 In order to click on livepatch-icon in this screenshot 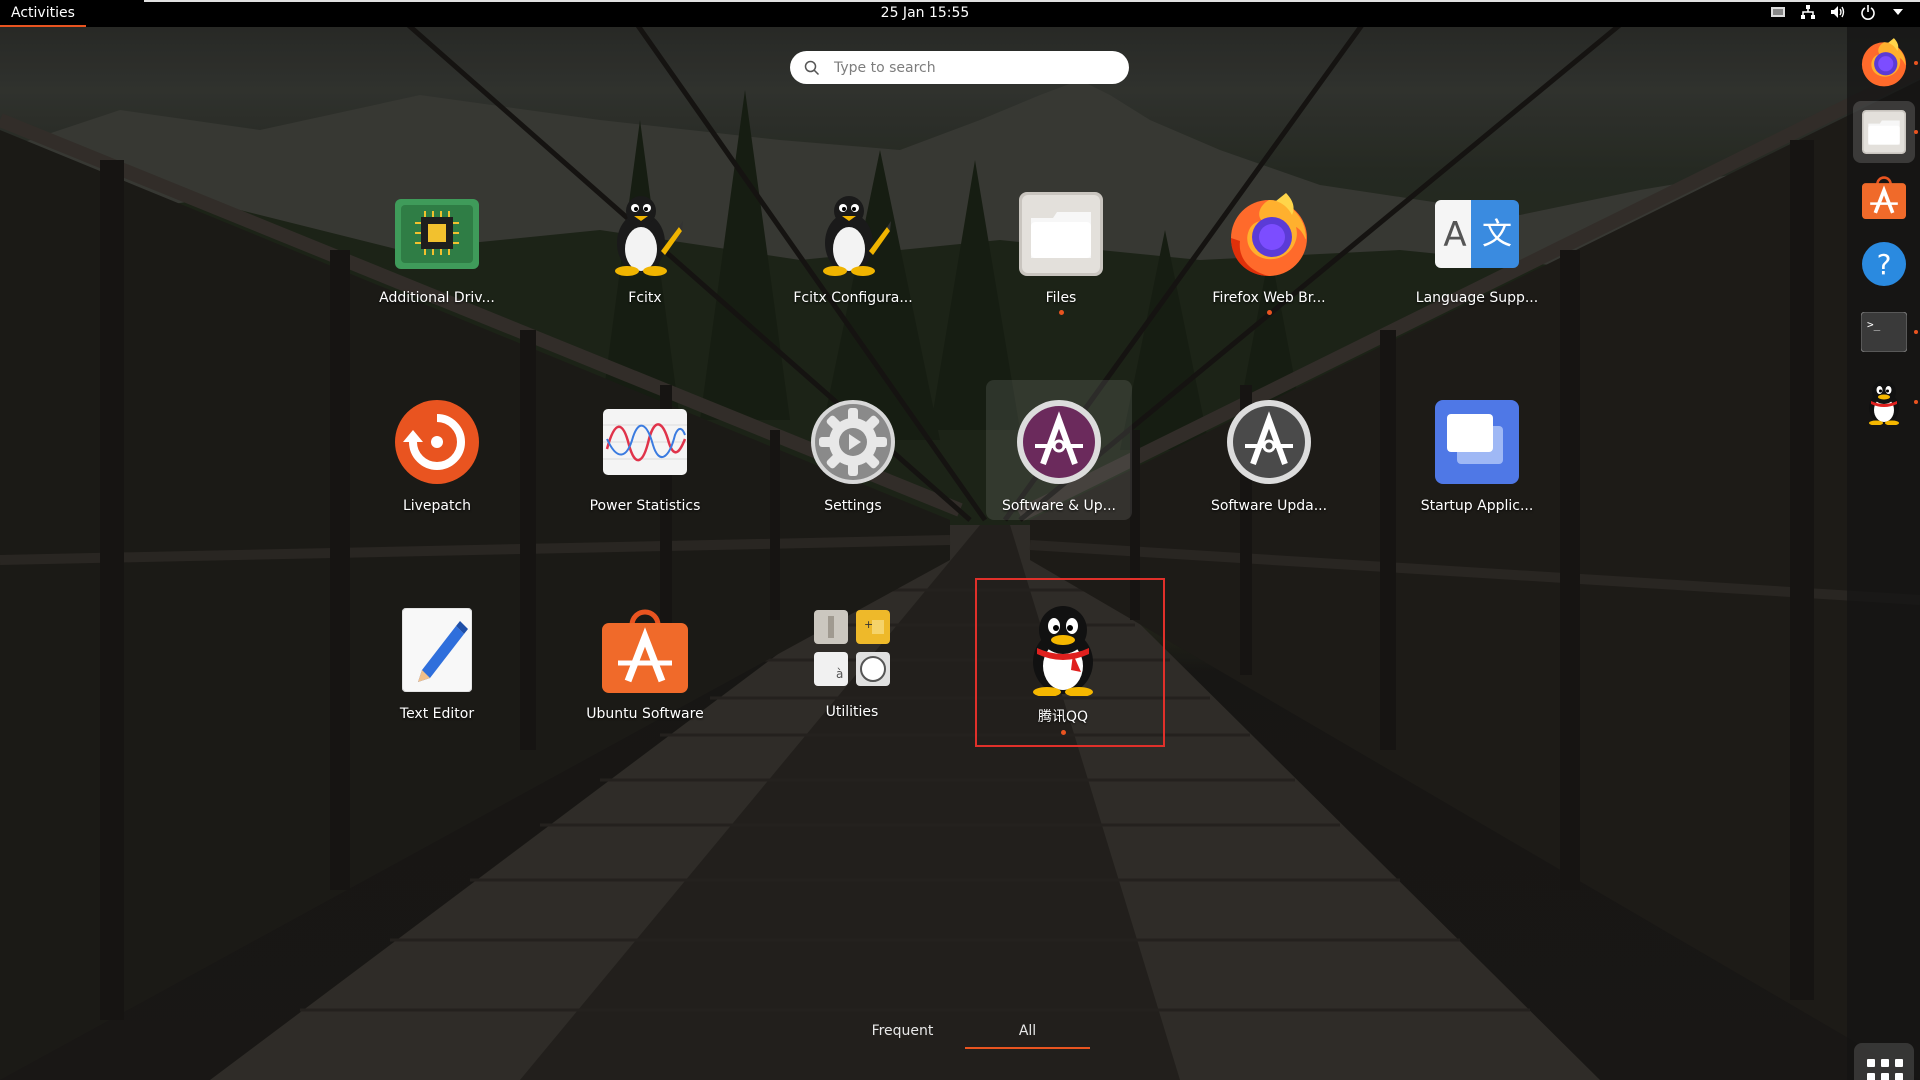, I will do `click(437, 442)`.